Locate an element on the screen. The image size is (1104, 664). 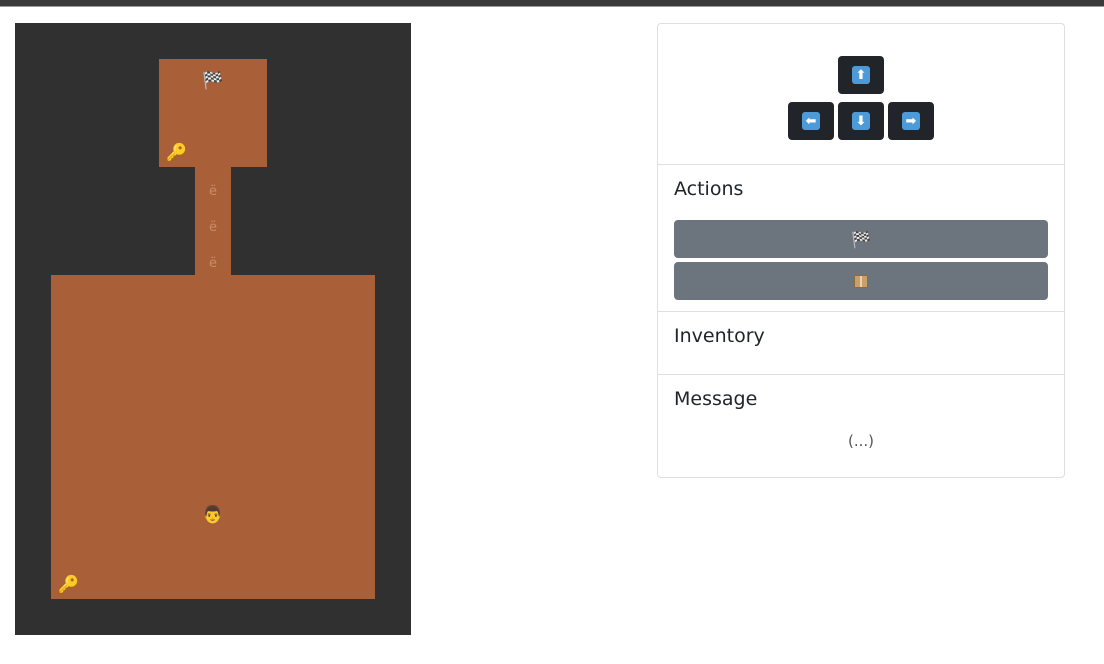
message-title: Message is located at coordinates (716, 399).